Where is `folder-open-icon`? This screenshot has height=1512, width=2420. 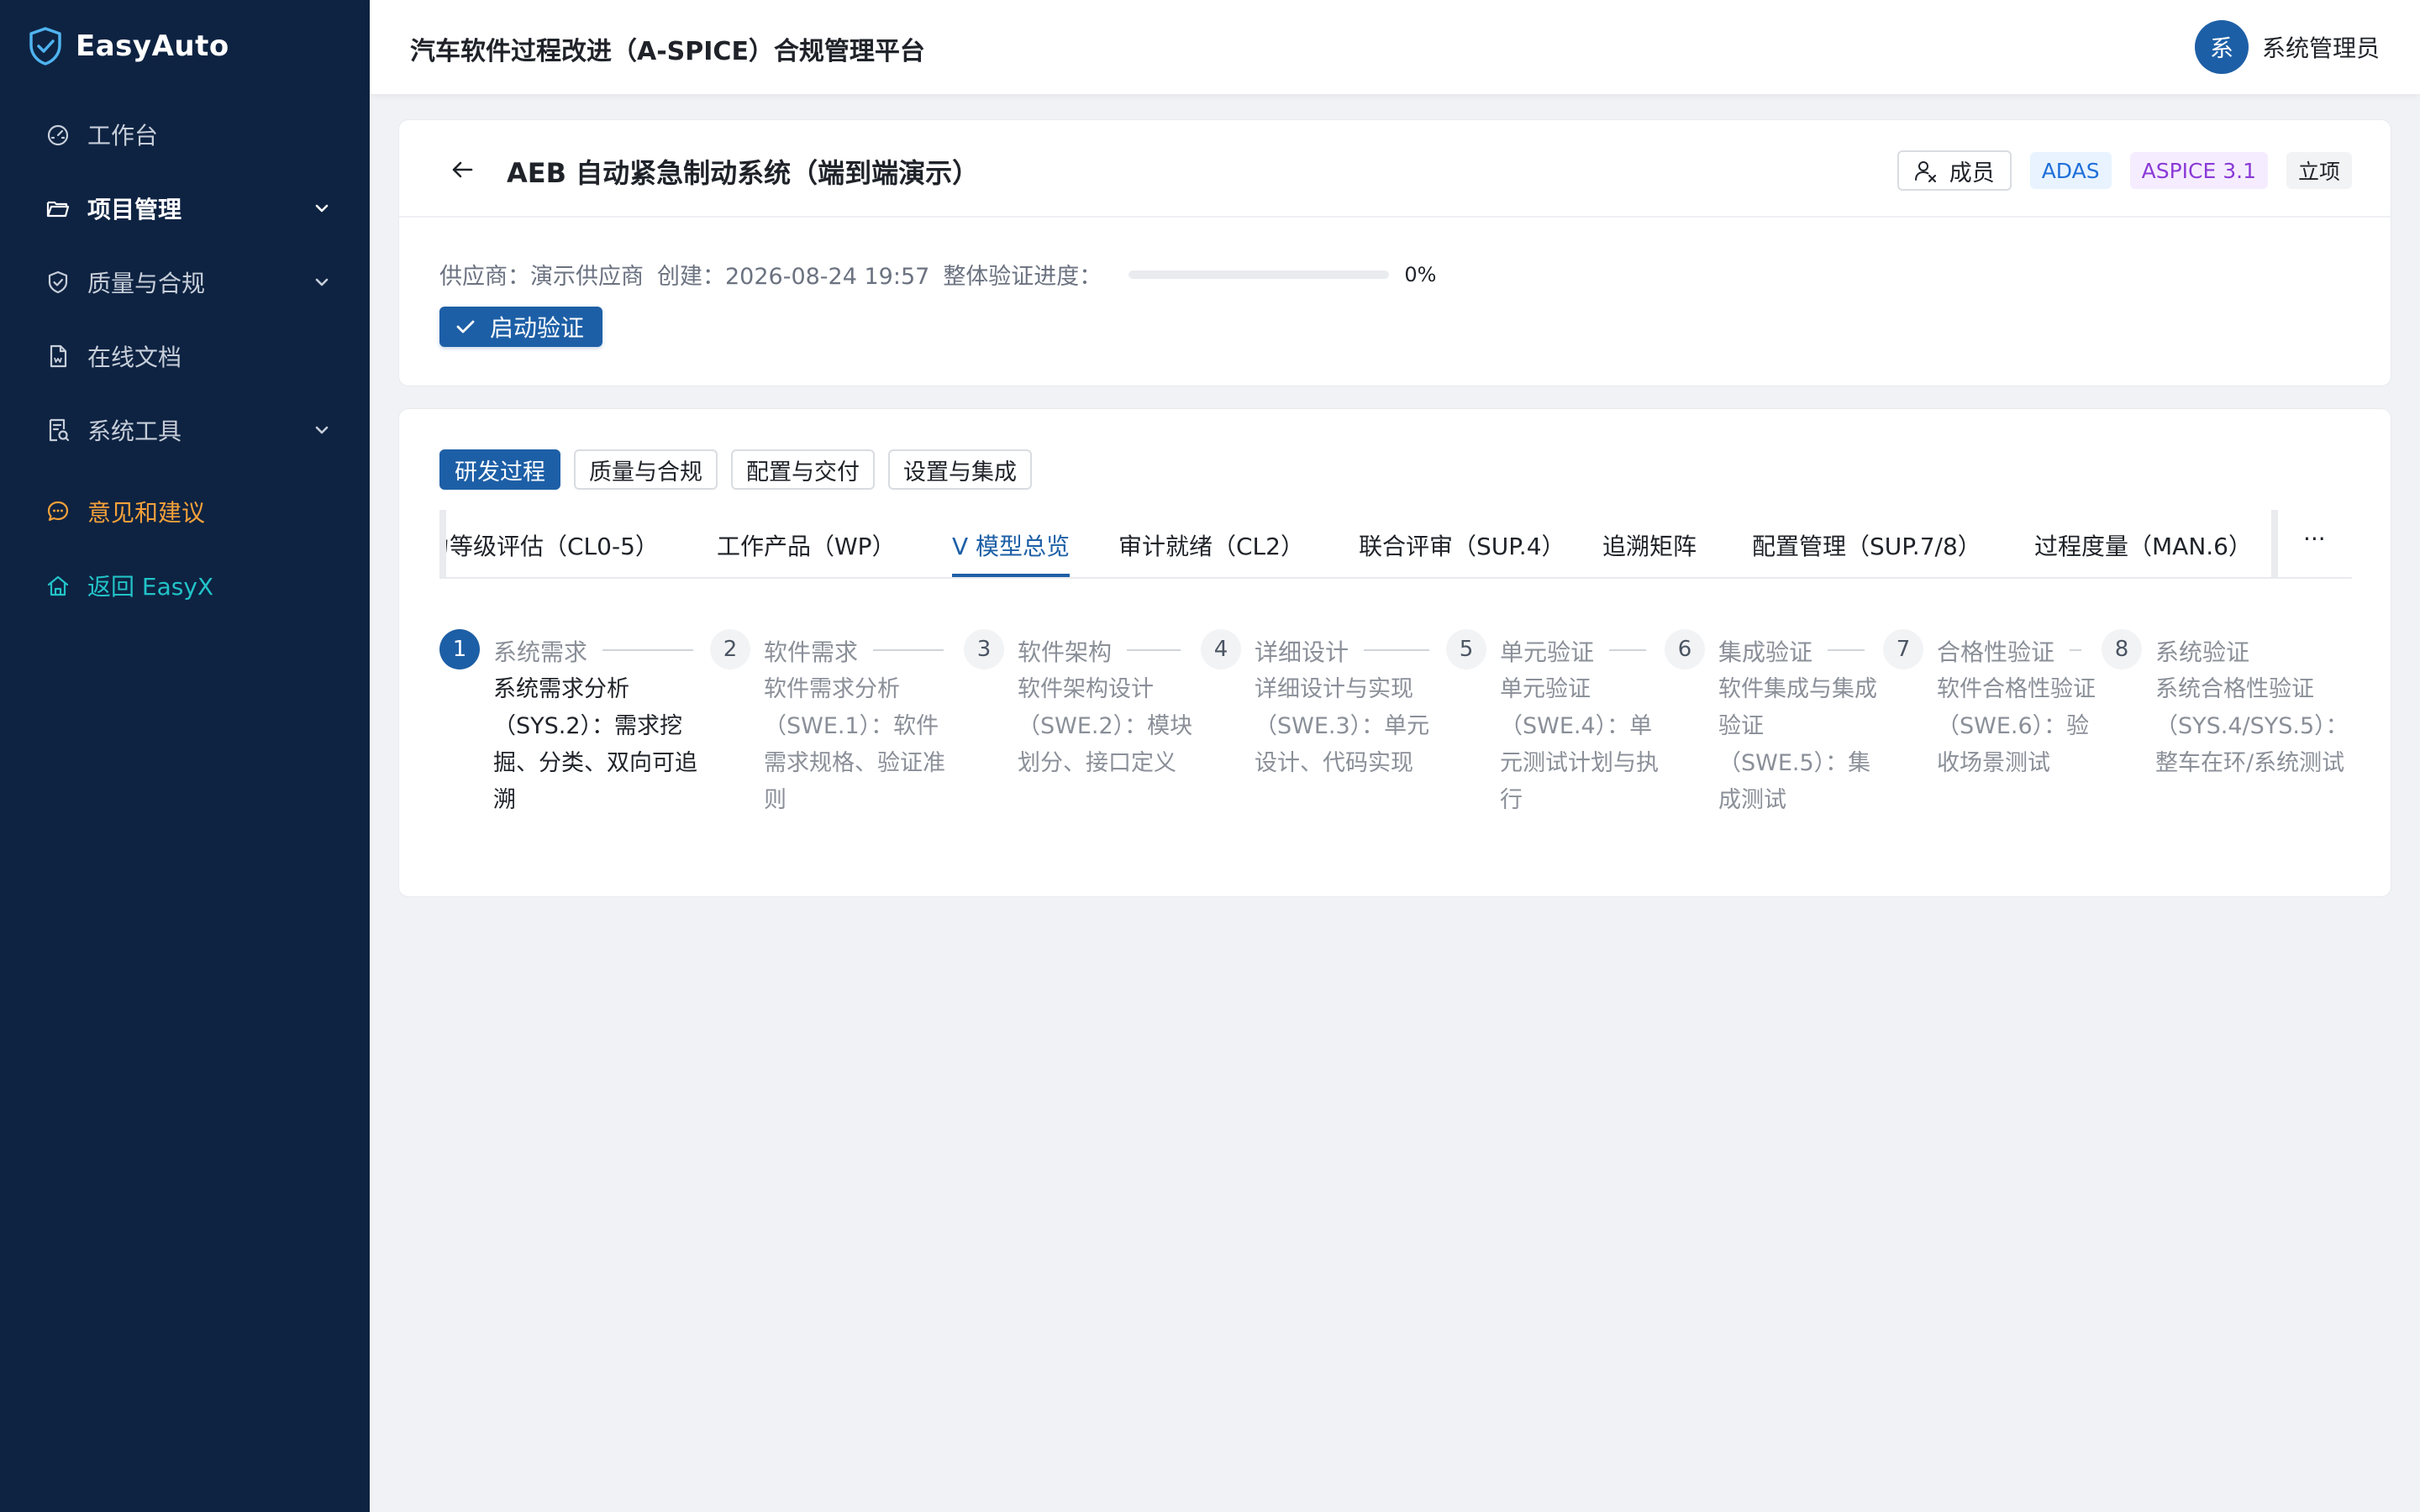 folder-open-icon is located at coordinates (58, 208).